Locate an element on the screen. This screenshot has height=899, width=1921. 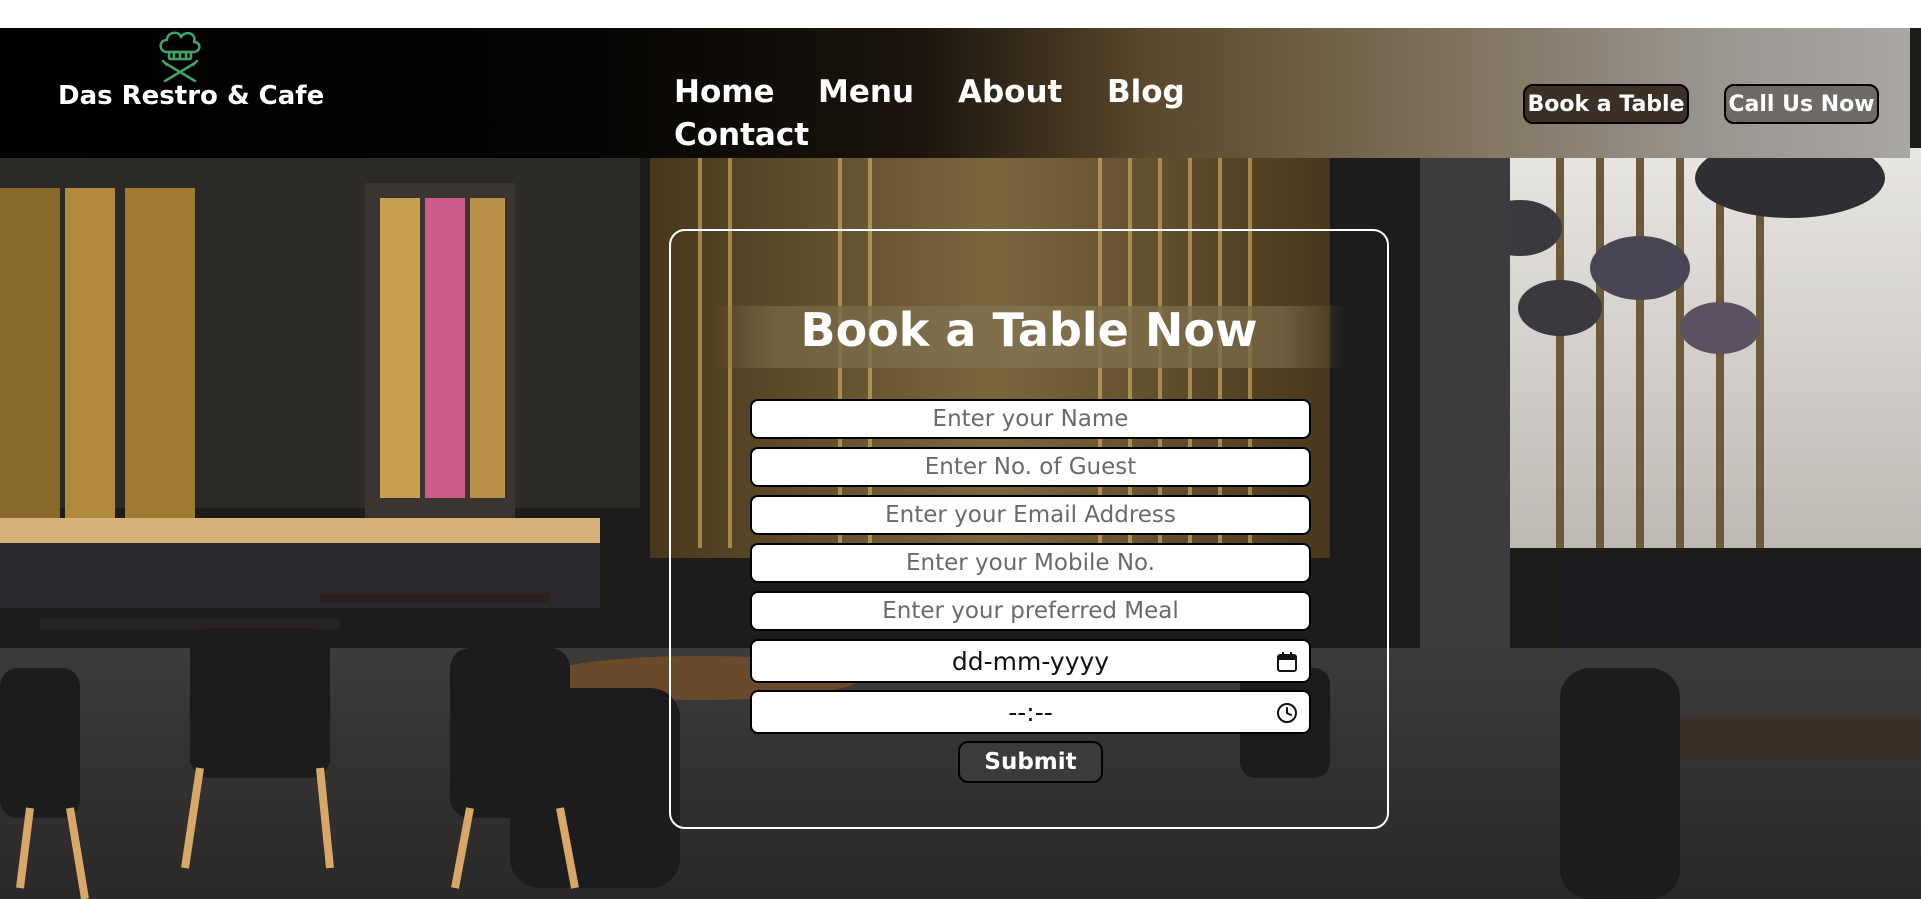
time-value: --:-- is located at coordinates (1030, 712).